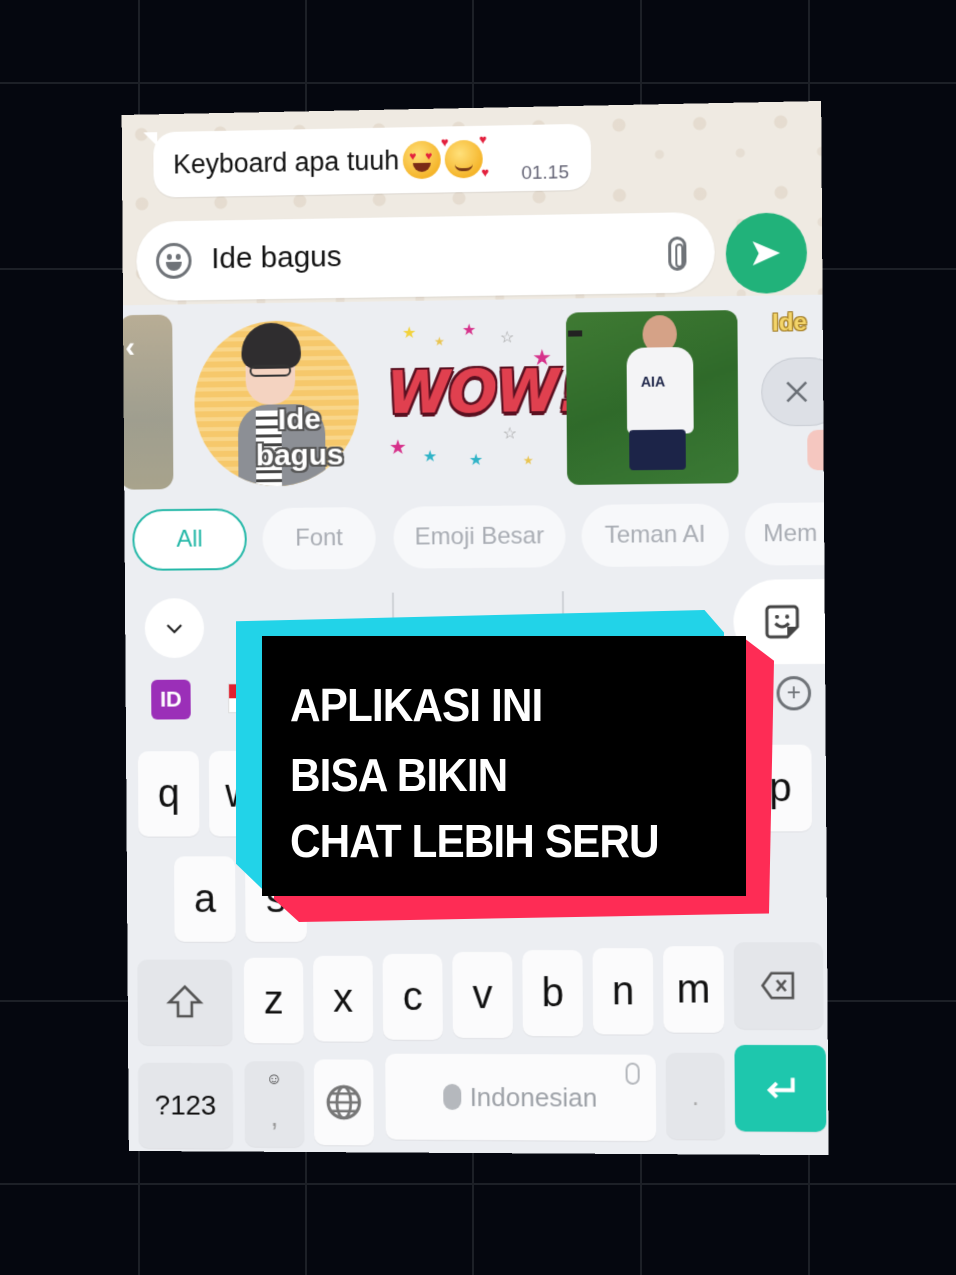  Describe the element at coordinates (273, 1000) in the screenshot. I see `key-z: z` at that location.